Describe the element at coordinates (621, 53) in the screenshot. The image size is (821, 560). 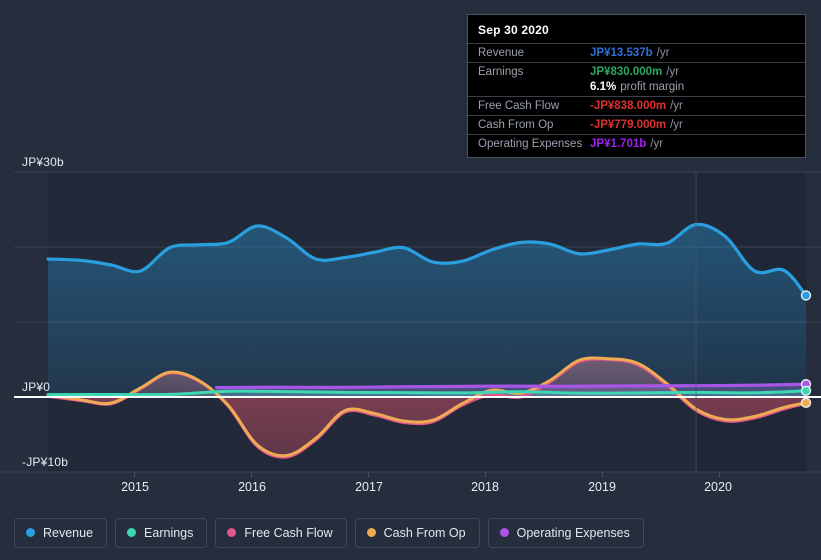
I see `tooltip-value-revenue: JP¥13.537b` at that location.